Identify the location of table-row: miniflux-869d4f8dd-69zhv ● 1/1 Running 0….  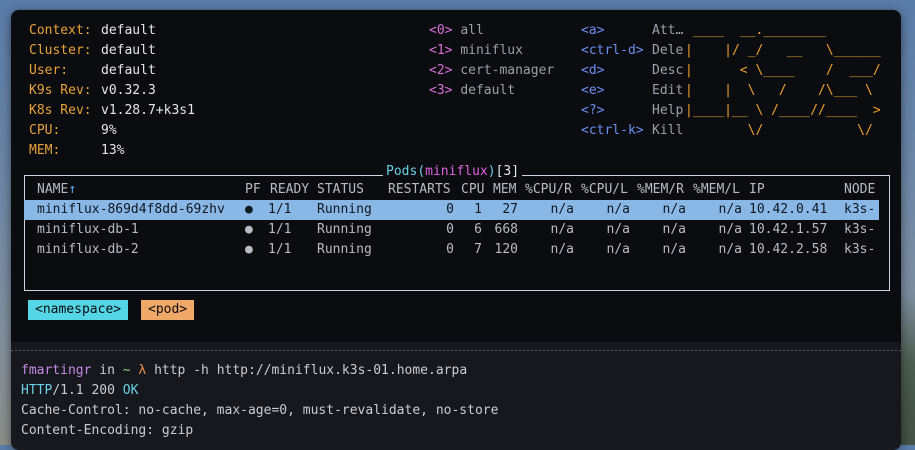
(451, 210).